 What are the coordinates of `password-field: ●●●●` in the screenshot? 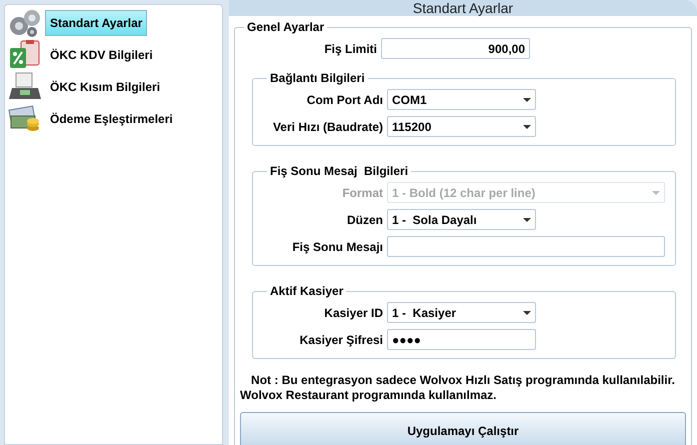 It's located at (461, 339).